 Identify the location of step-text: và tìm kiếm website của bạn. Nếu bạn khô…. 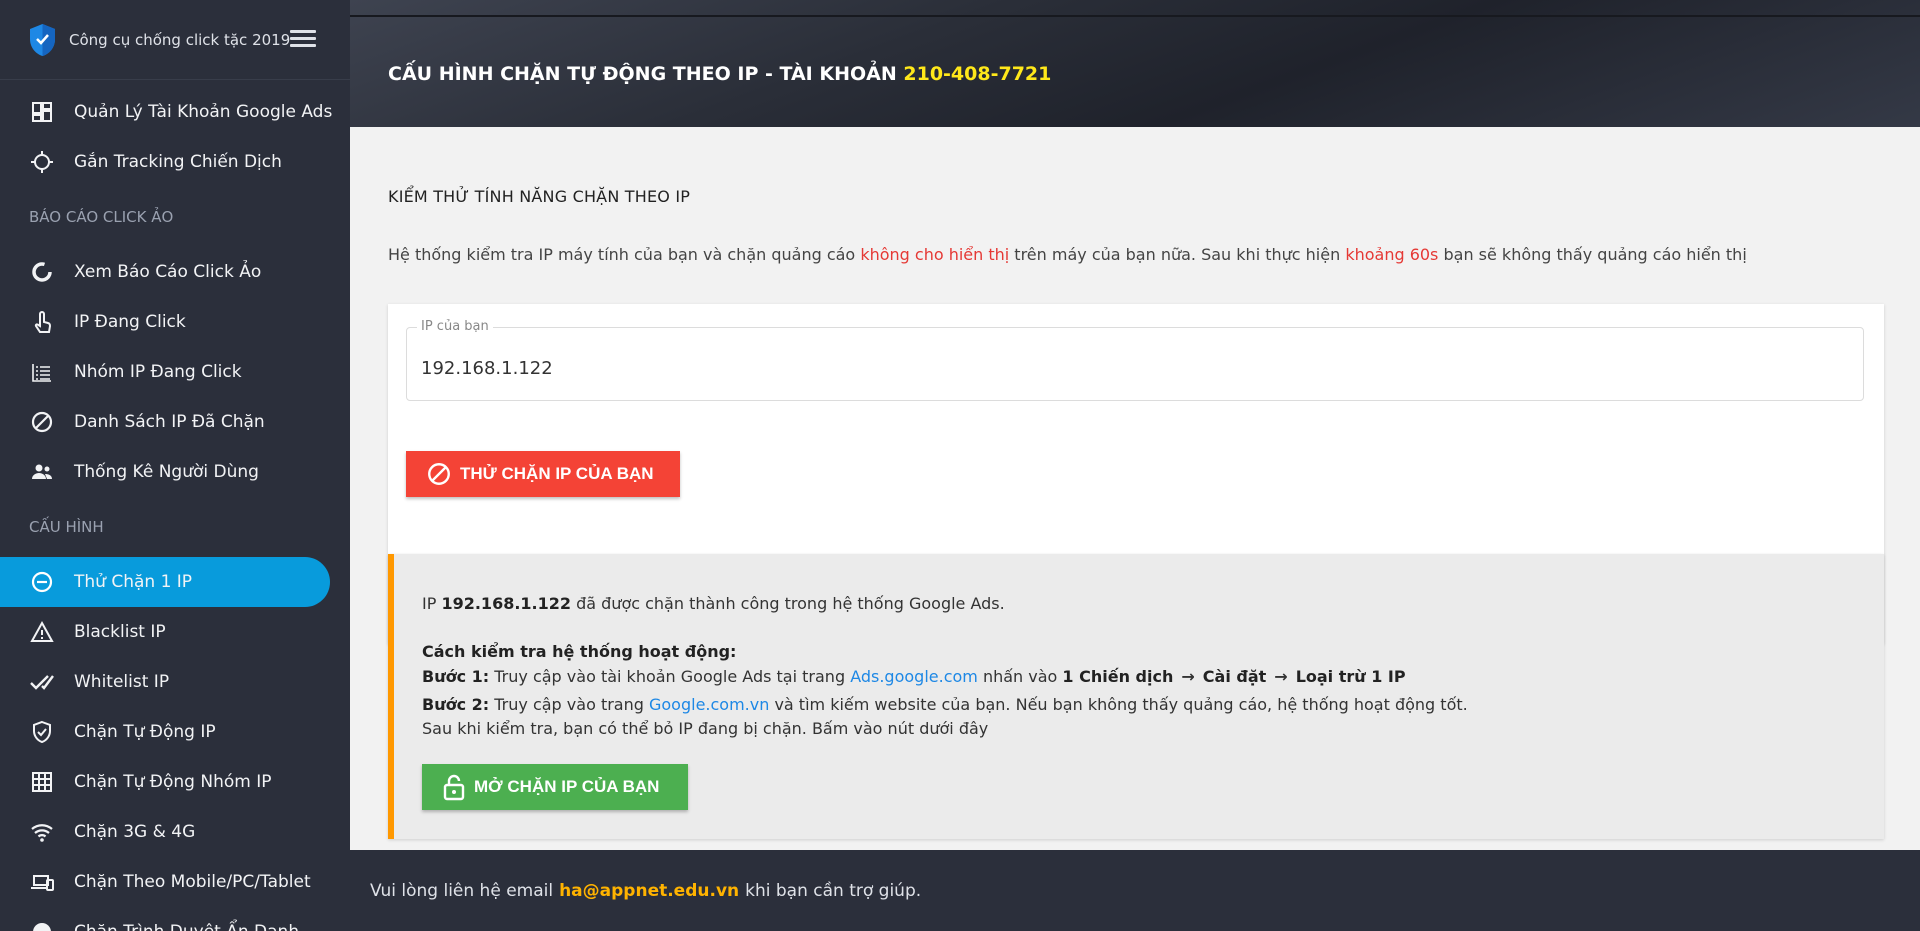
(1118, 704).